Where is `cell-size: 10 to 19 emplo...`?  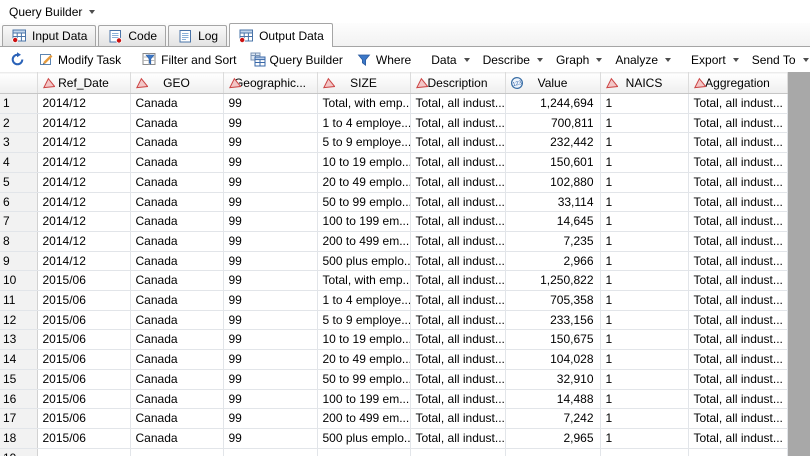 cell-size: 10 to 19 emplo... is located at coordinates (364, 340).